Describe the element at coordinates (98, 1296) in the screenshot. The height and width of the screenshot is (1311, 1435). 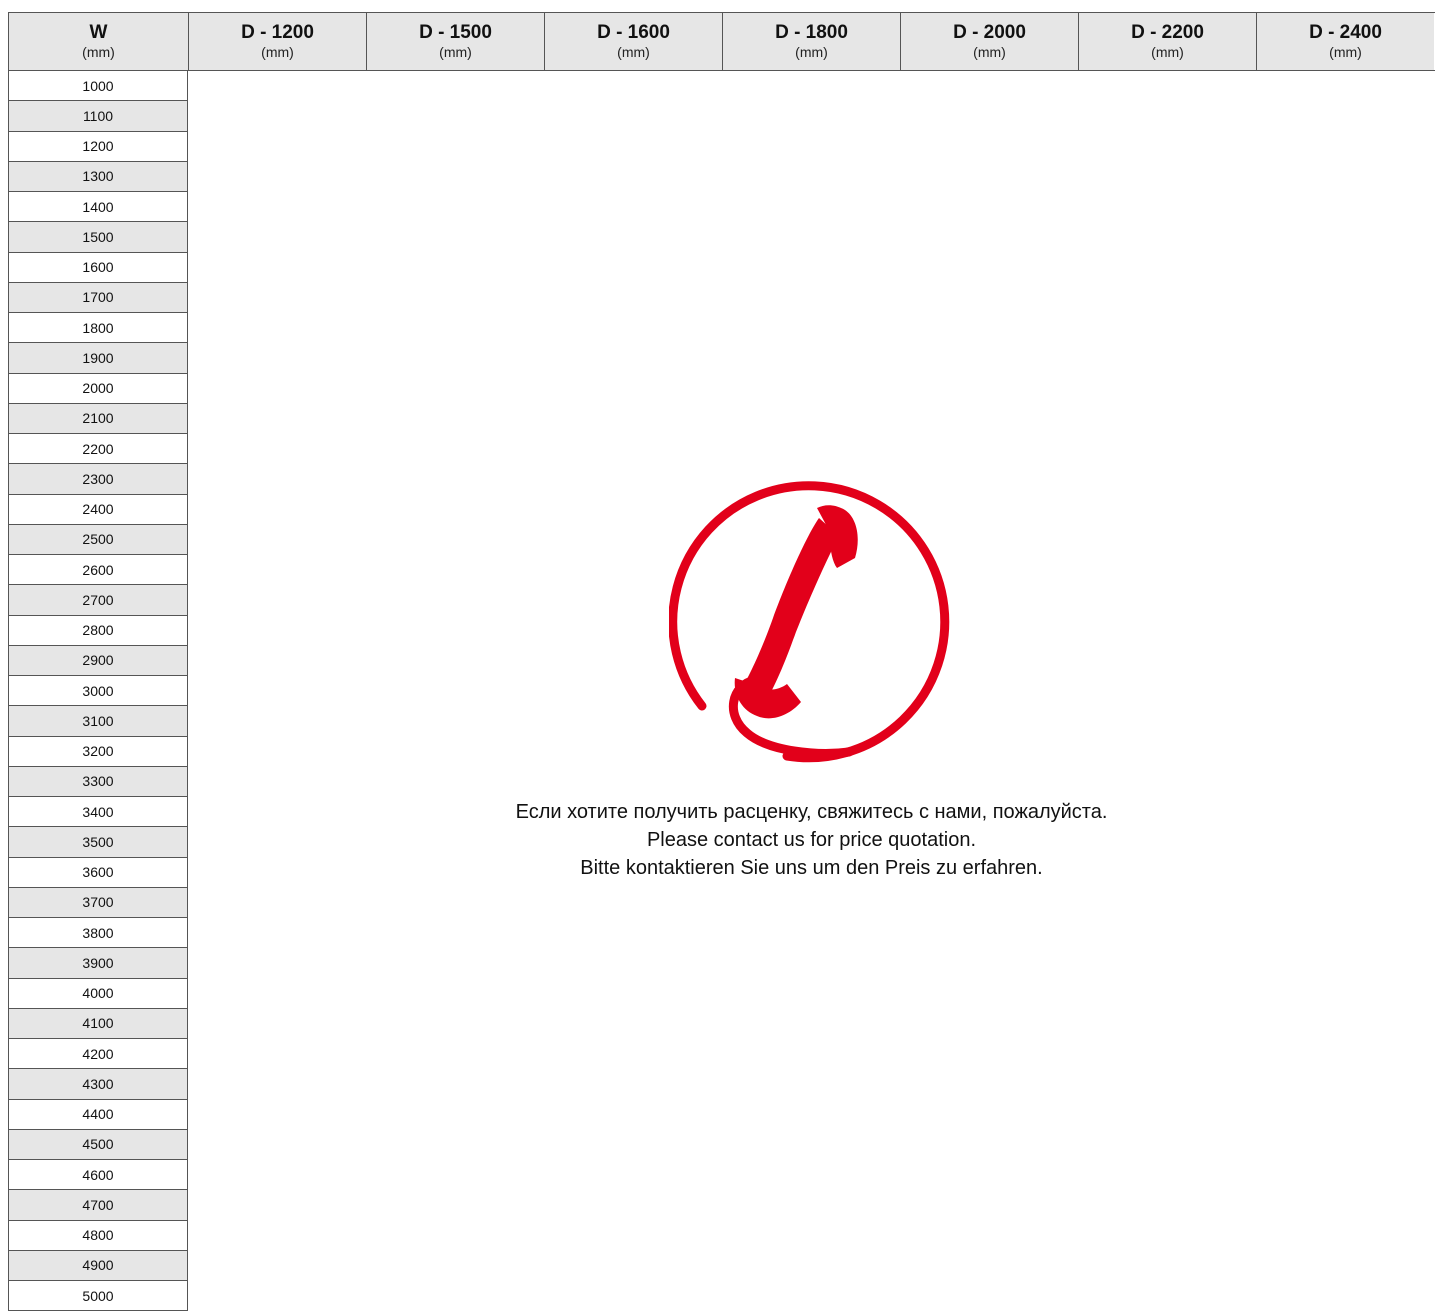
I see `width-row: 5000` at that location.